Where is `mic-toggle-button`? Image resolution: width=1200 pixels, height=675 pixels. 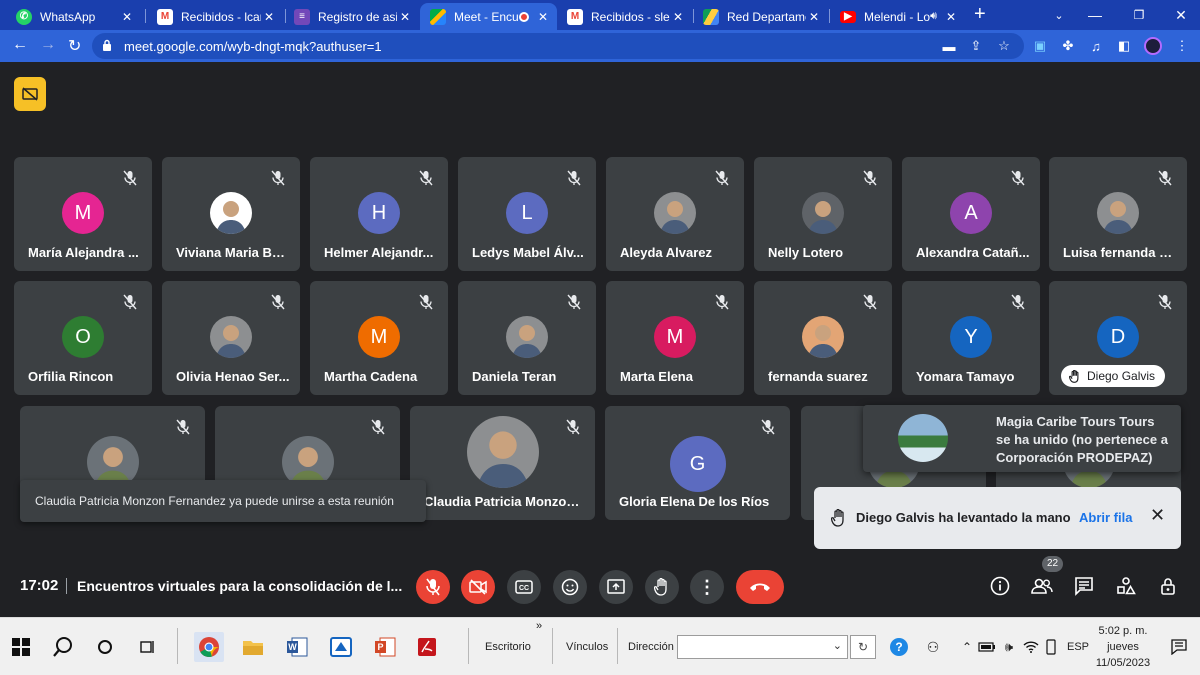 mic-toggle-button is located at coordinates (433, 587).